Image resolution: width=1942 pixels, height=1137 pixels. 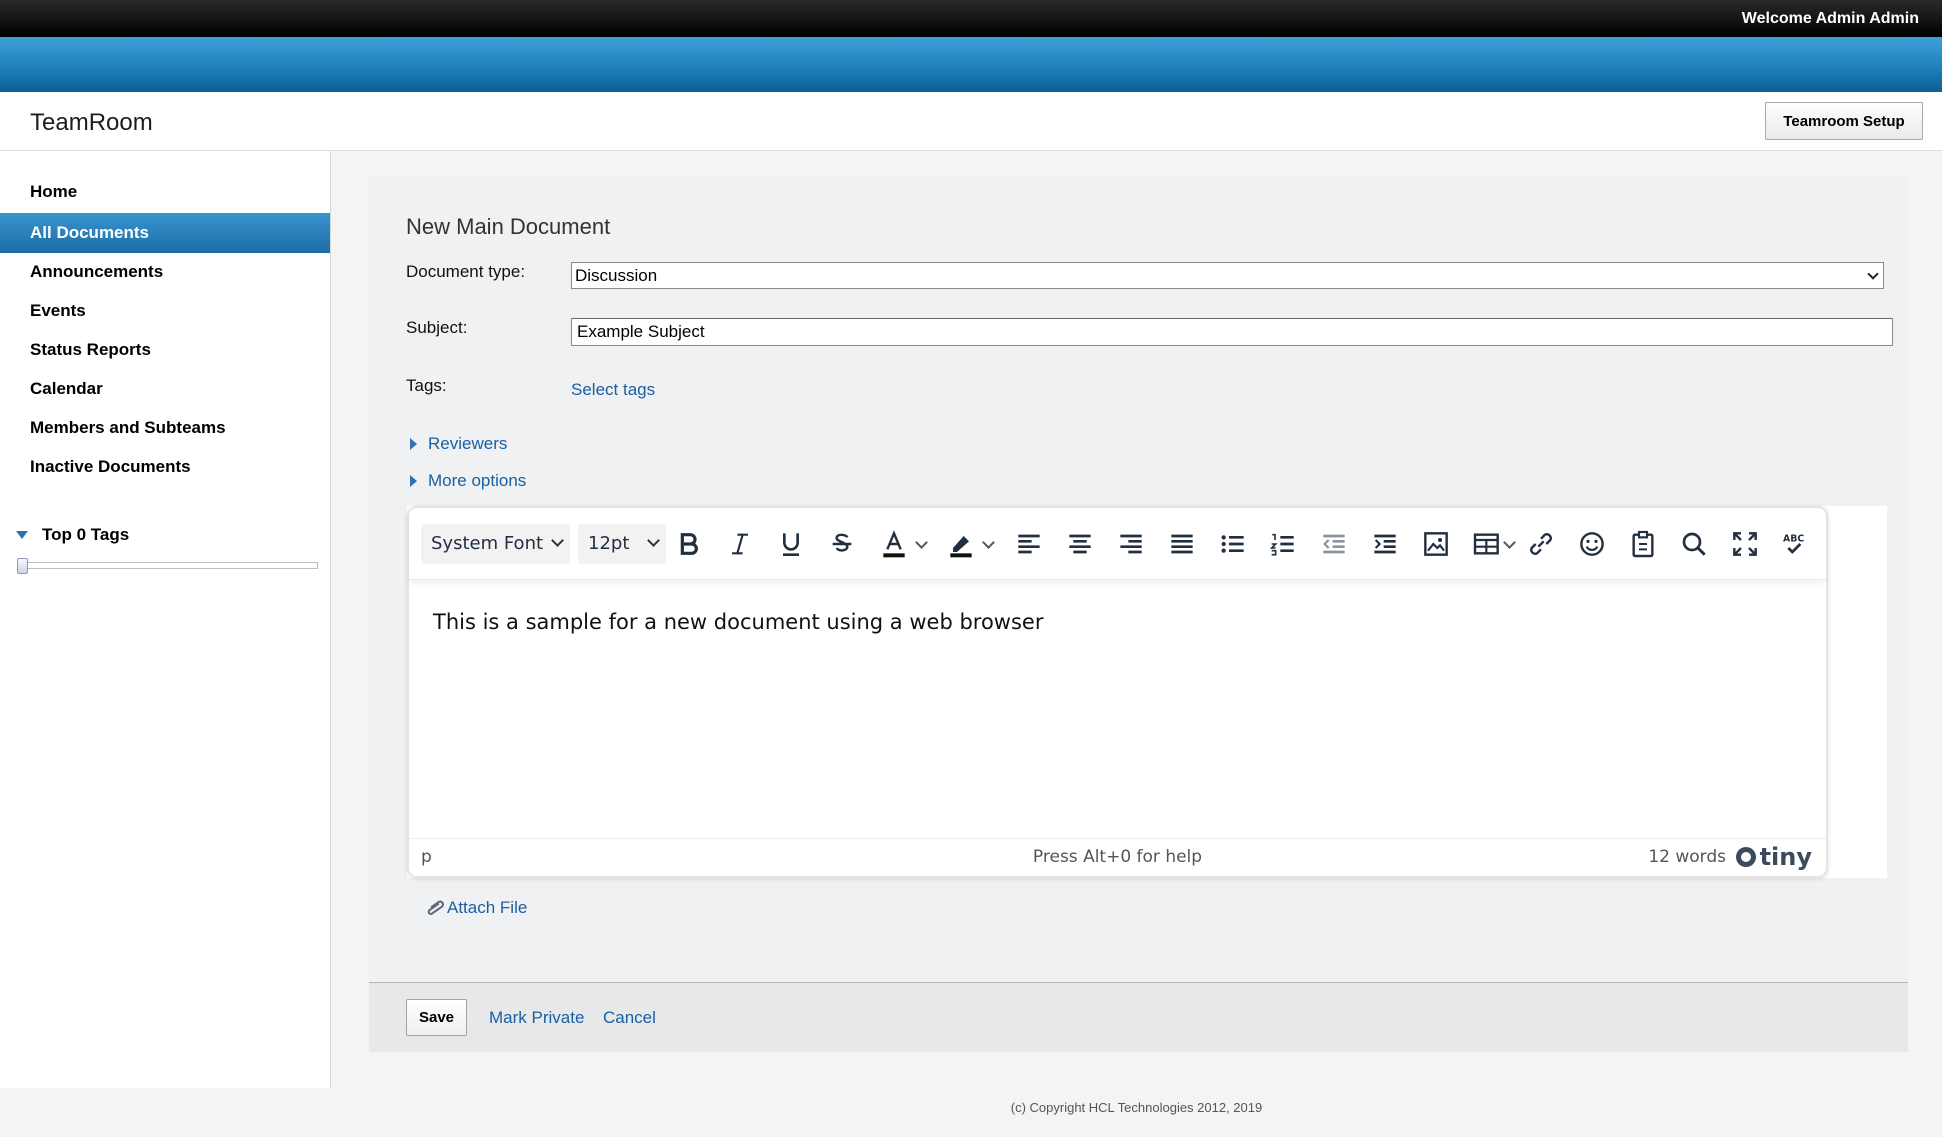 What do you see at coordinates (894, 544) in the screenshot?
I see `text-color-icon` at bounding box center [894, 544].